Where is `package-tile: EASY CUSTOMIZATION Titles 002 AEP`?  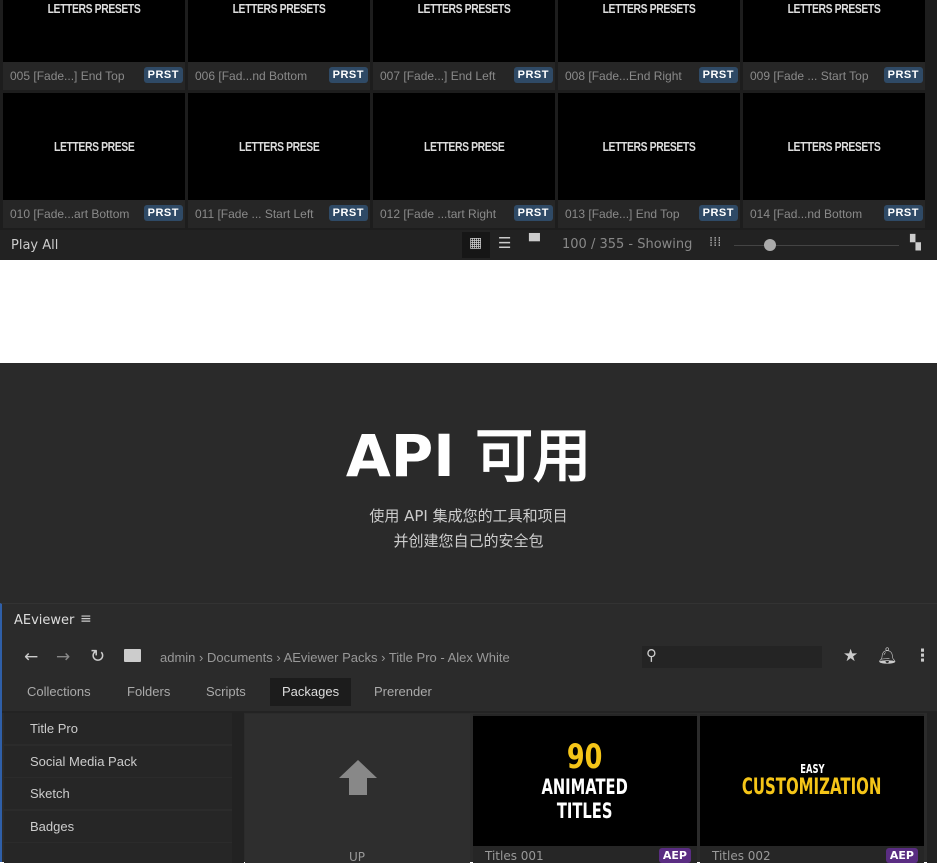 package-tile: EASY CUSTOMIZATION Titles 002 AEP is located at coordinates (812, 788).